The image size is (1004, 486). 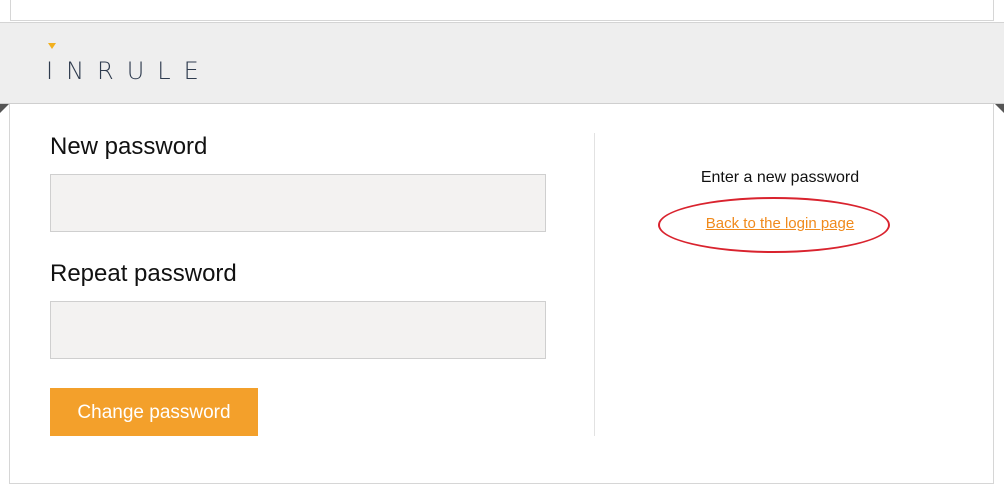 What do you see at coordinates (52, 46) in the screenshot?
I see `logo-triangle-icon` at bounding box center [52, 46].